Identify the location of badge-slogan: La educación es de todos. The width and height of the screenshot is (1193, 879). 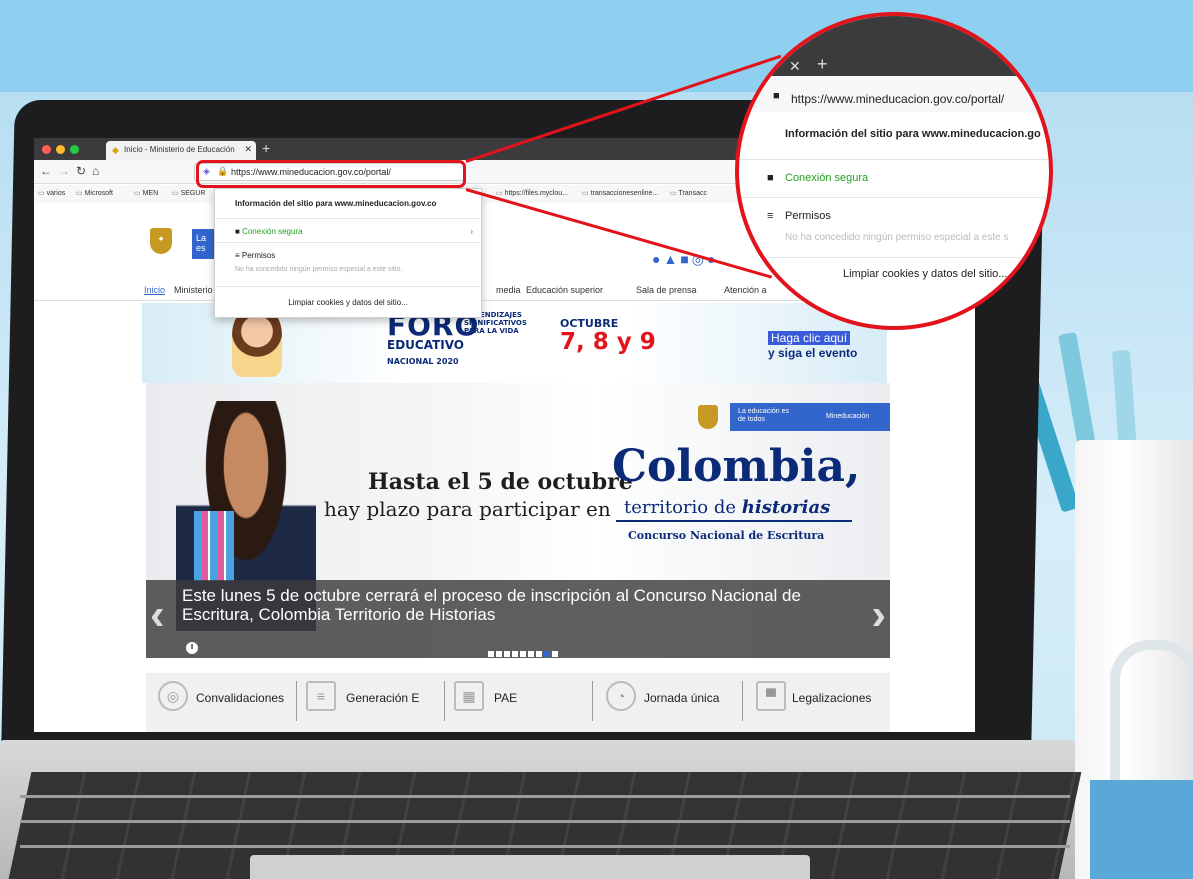
(763, 415).